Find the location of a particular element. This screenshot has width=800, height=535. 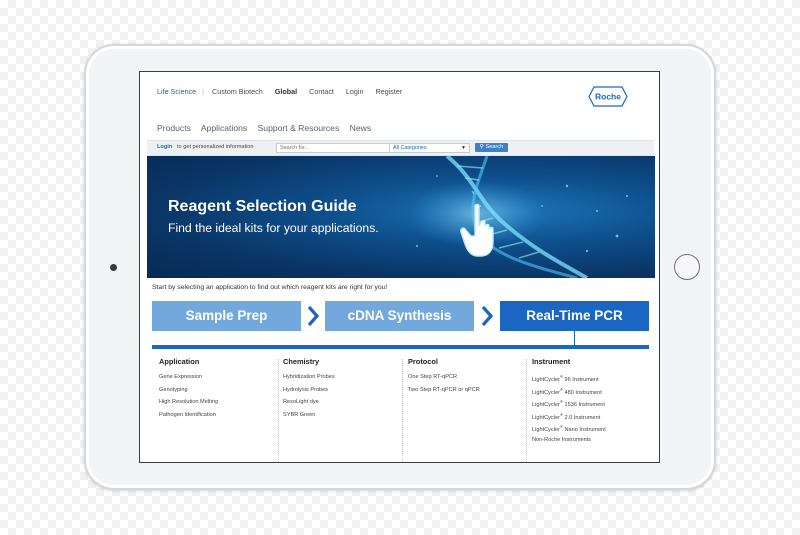

list-item: Hydrolysis Probes is located at coordinates (343, 390).